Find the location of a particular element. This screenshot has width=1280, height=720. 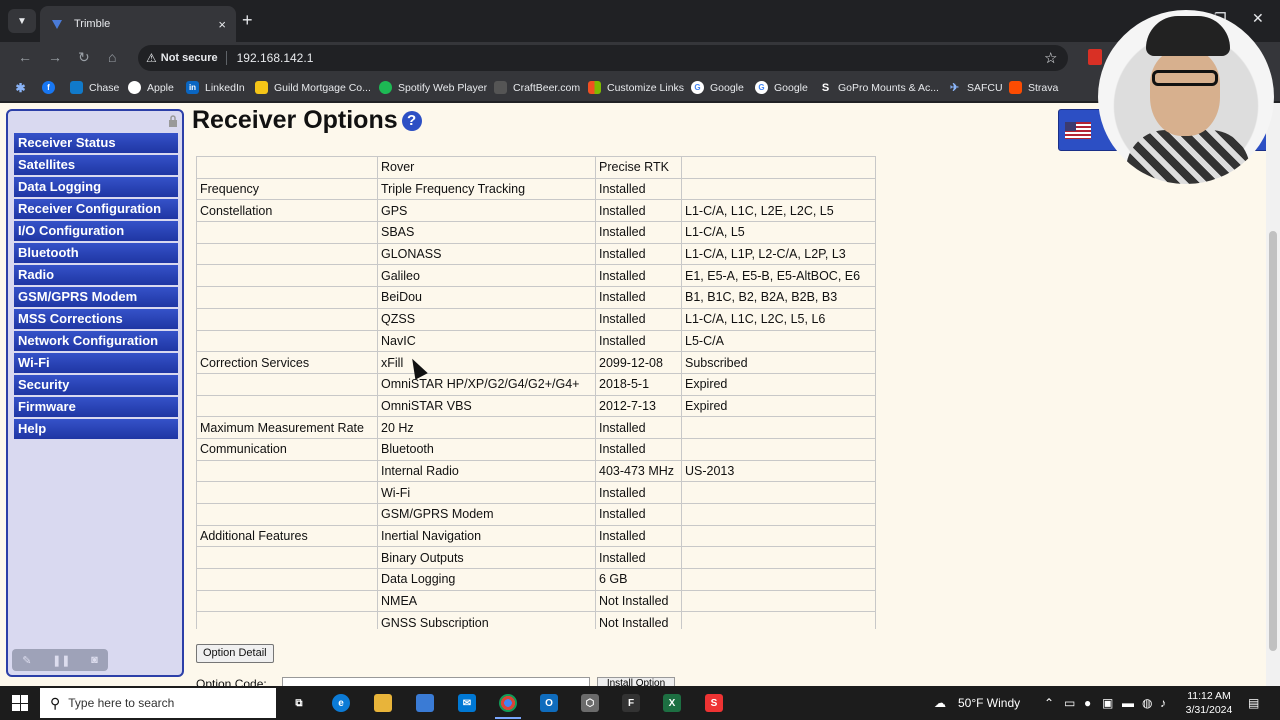

weather-icon: ☁ is located at coordinates (940, 703).